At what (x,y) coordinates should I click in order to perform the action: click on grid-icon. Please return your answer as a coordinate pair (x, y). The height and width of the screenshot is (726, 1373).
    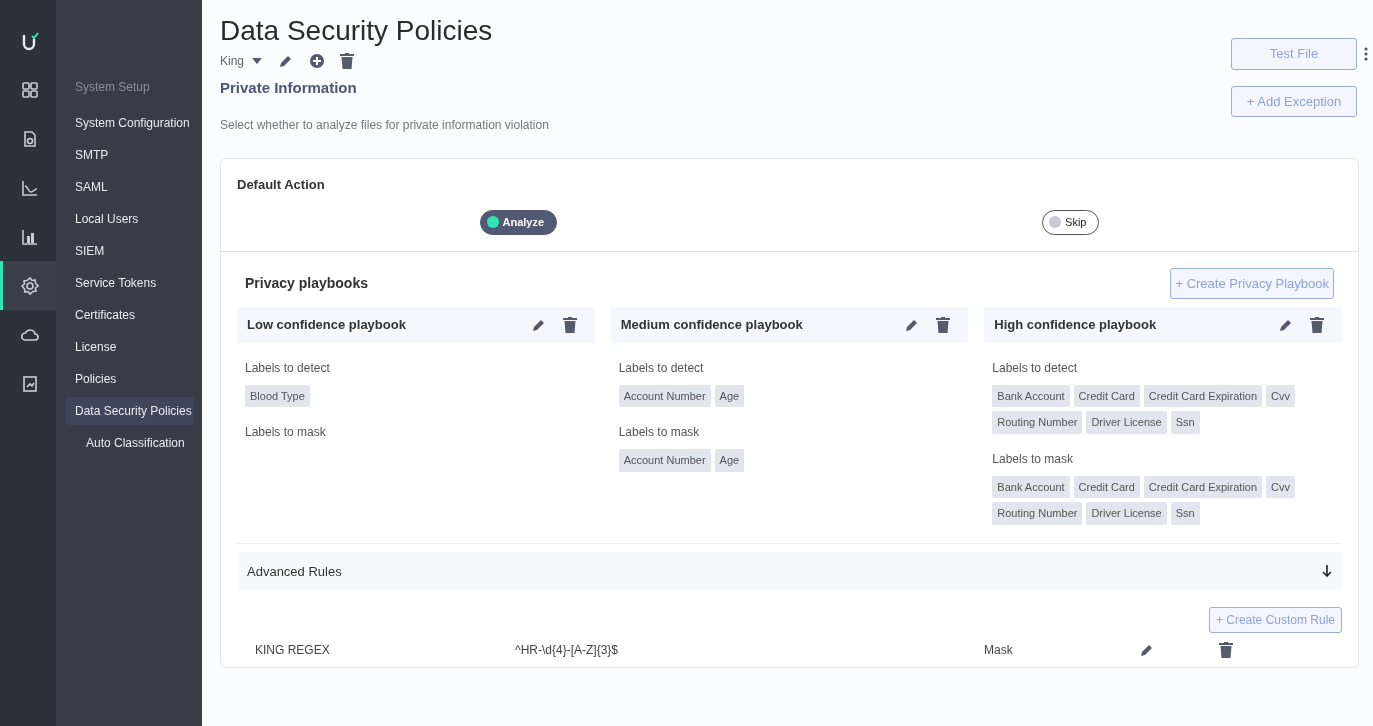
    Looking at the image, I should click on (29, 89).